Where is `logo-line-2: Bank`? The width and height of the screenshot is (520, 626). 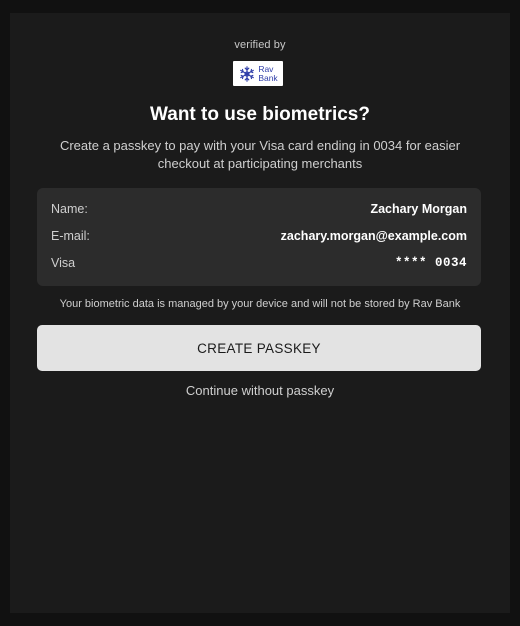
logo-line-2: Bank is located at coordinates (268, 77).